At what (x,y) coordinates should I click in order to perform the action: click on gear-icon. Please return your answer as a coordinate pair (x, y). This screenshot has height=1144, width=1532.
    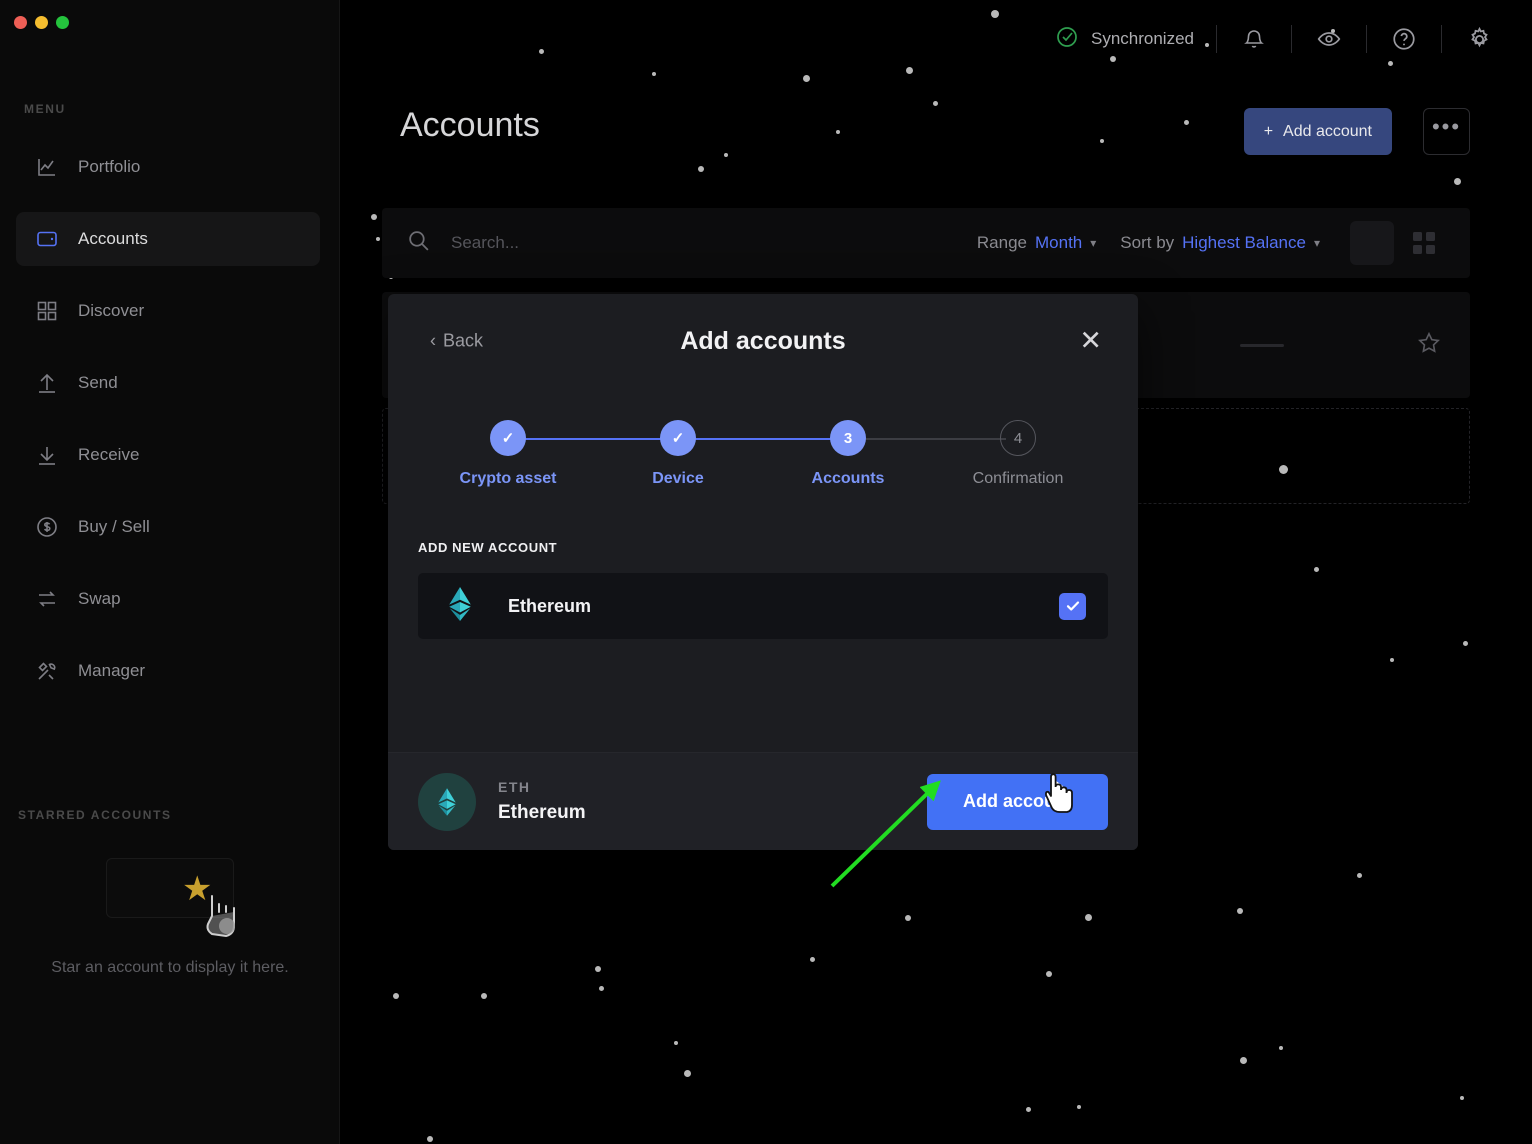
    Looking at the image, I should click on (1479, 39).